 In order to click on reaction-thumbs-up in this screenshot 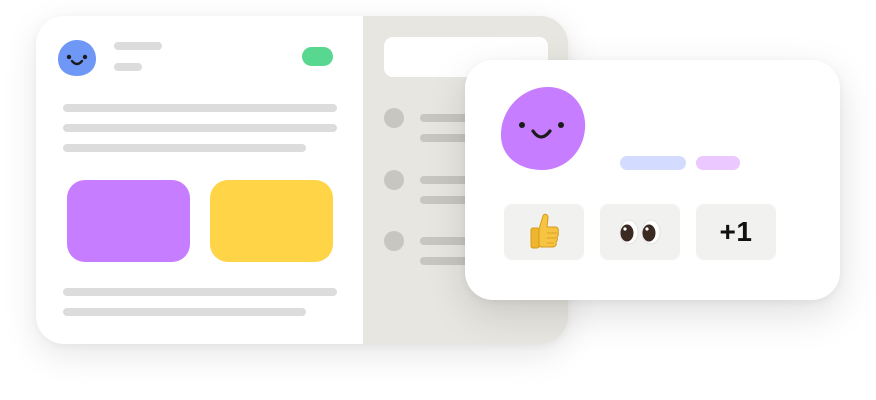, I will do `click(544, 232)`.